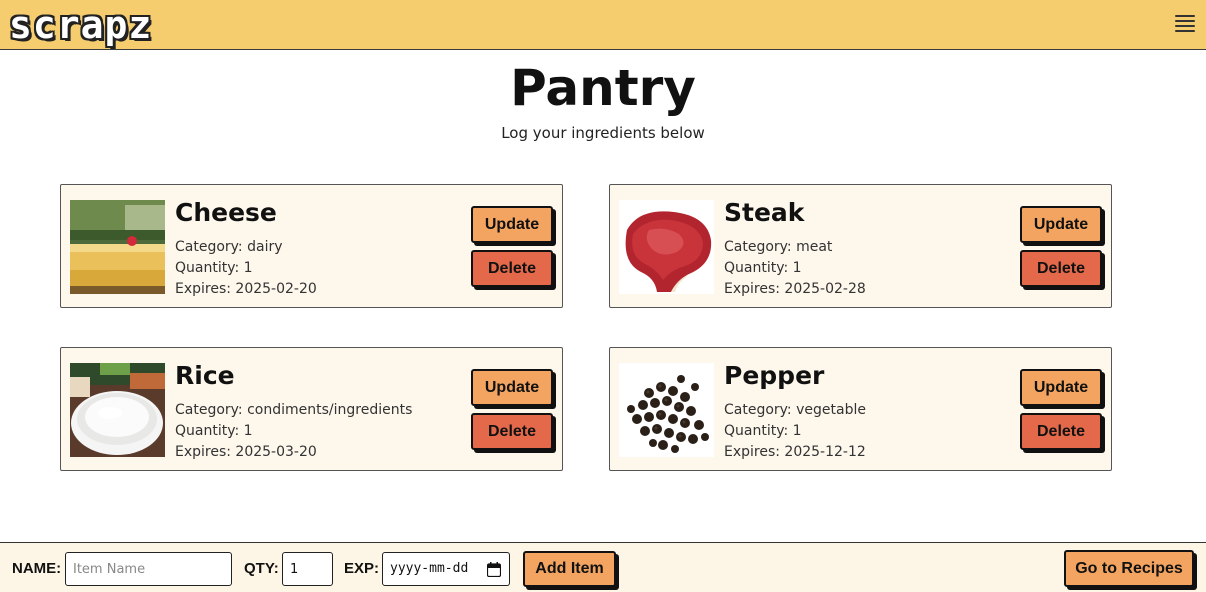  What do you see at coordinates (603, 133) in the screenshot?
I see `page-subtitle: Log your ingredients below` at bounding box center [603, 133].